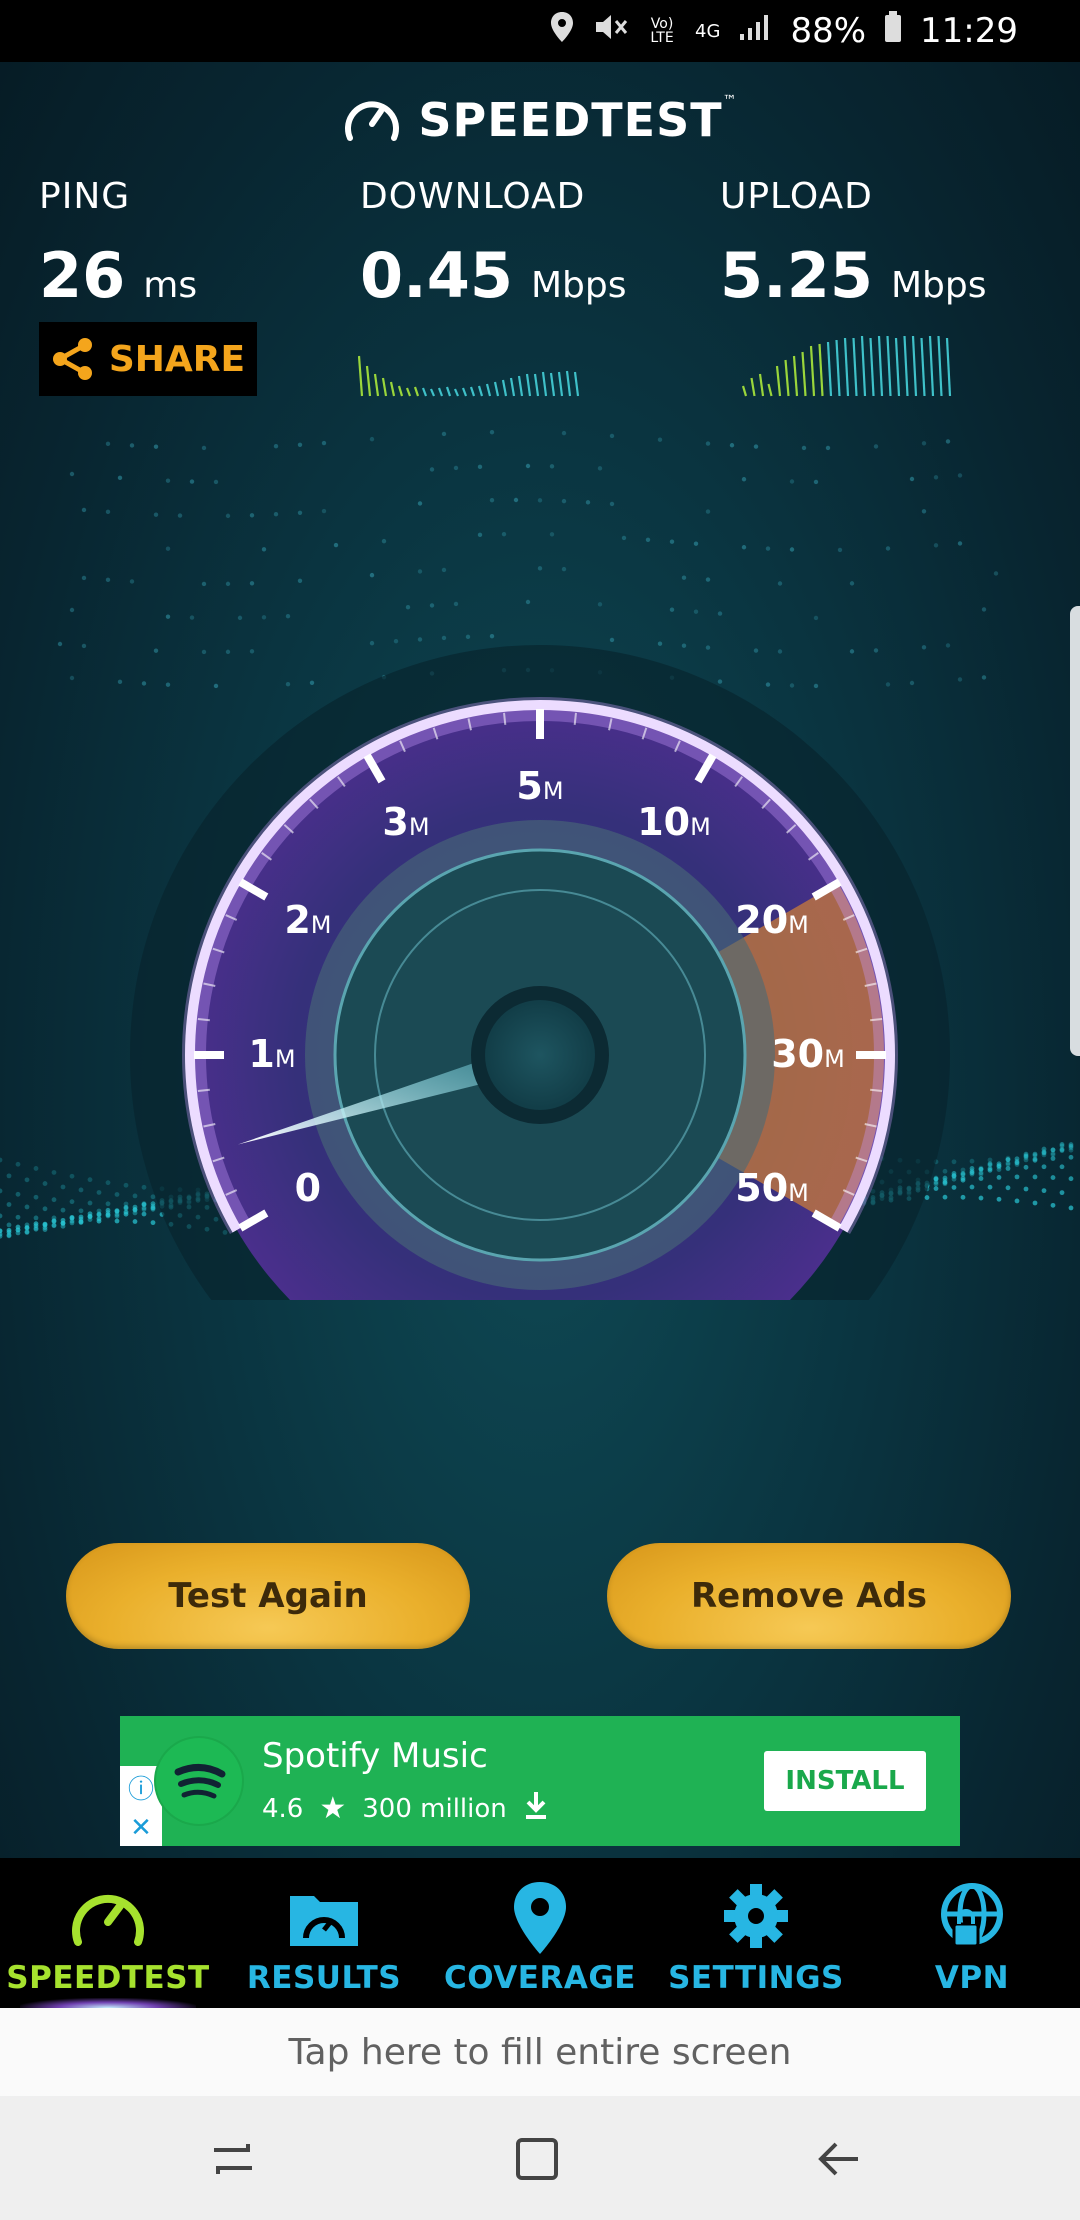 The height and width of the screenshot is (2220, 1080). I want to click on tab-settings-label: SETTINGS, so click(756, 1978).